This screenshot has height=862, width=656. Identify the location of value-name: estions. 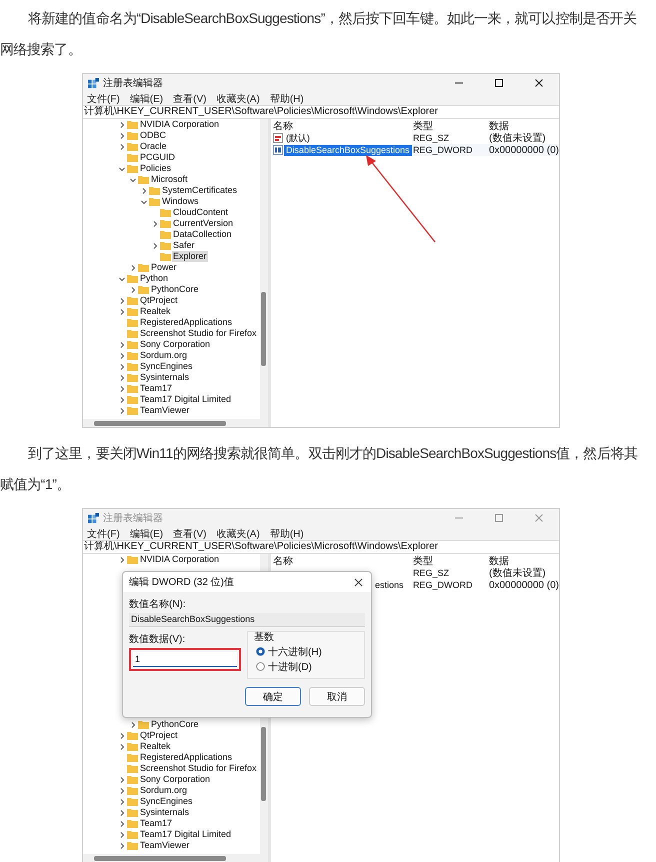
(389, 585).